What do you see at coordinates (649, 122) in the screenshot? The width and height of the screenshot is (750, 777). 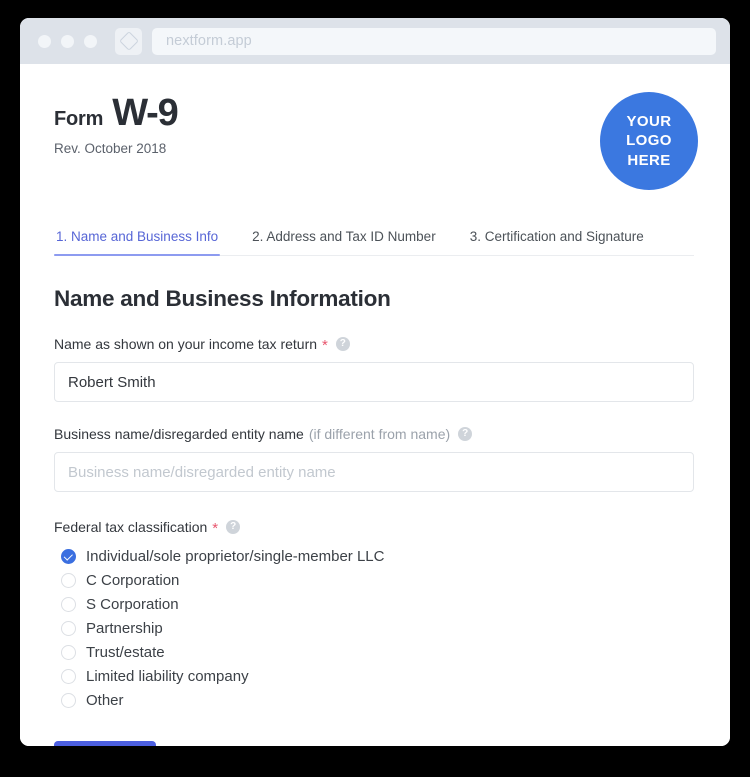 I see `logo-line-1: YOUR` at bounding box center [649, 122].